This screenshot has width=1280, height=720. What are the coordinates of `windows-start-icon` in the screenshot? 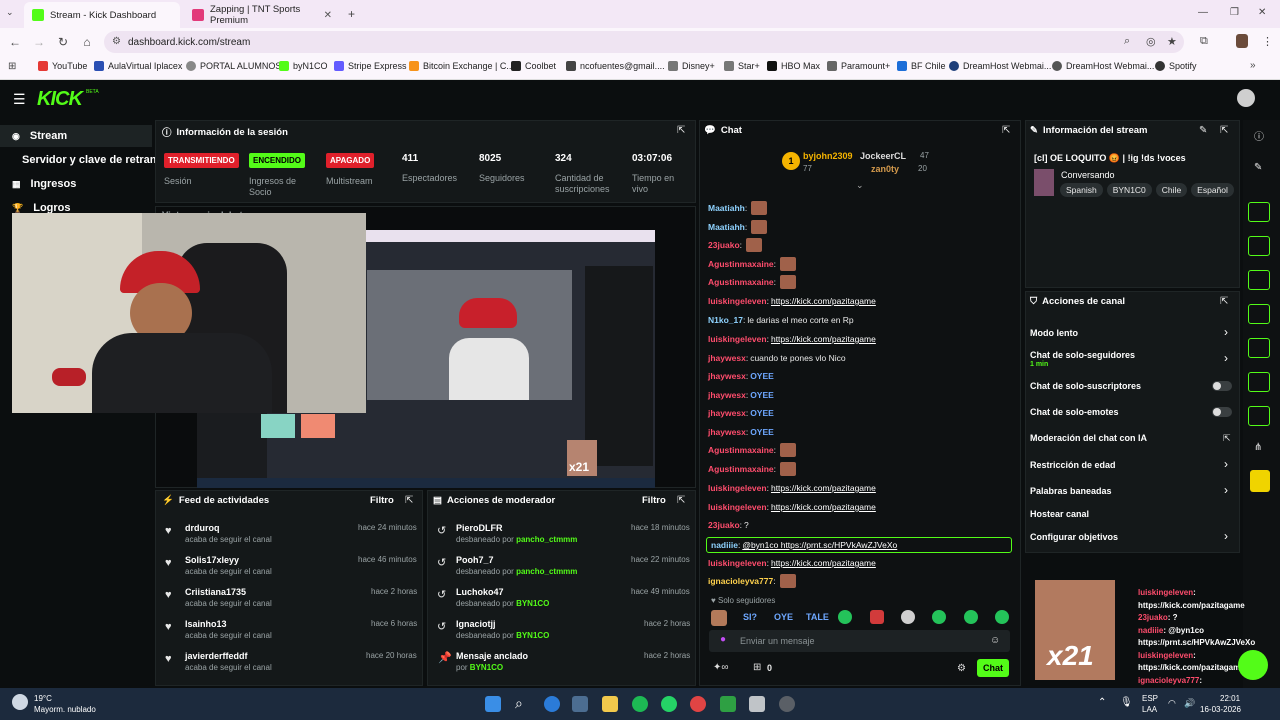 It's located at (493, 704).